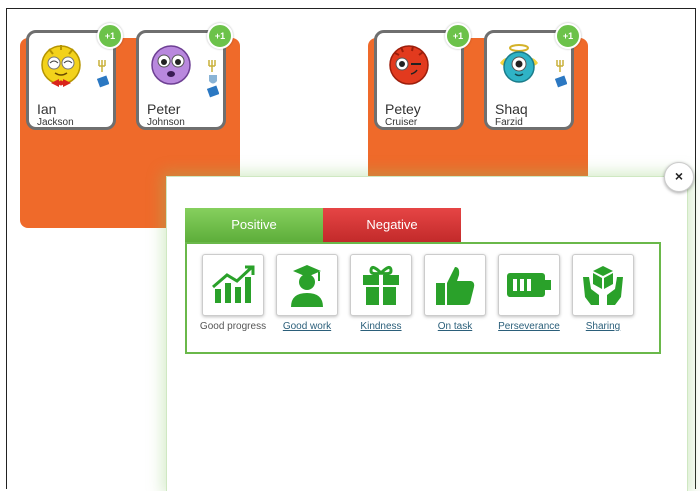  Describe the element at coordinates (511, 109) in the screenshot. I see `student-first-name: Shaq` at that location.